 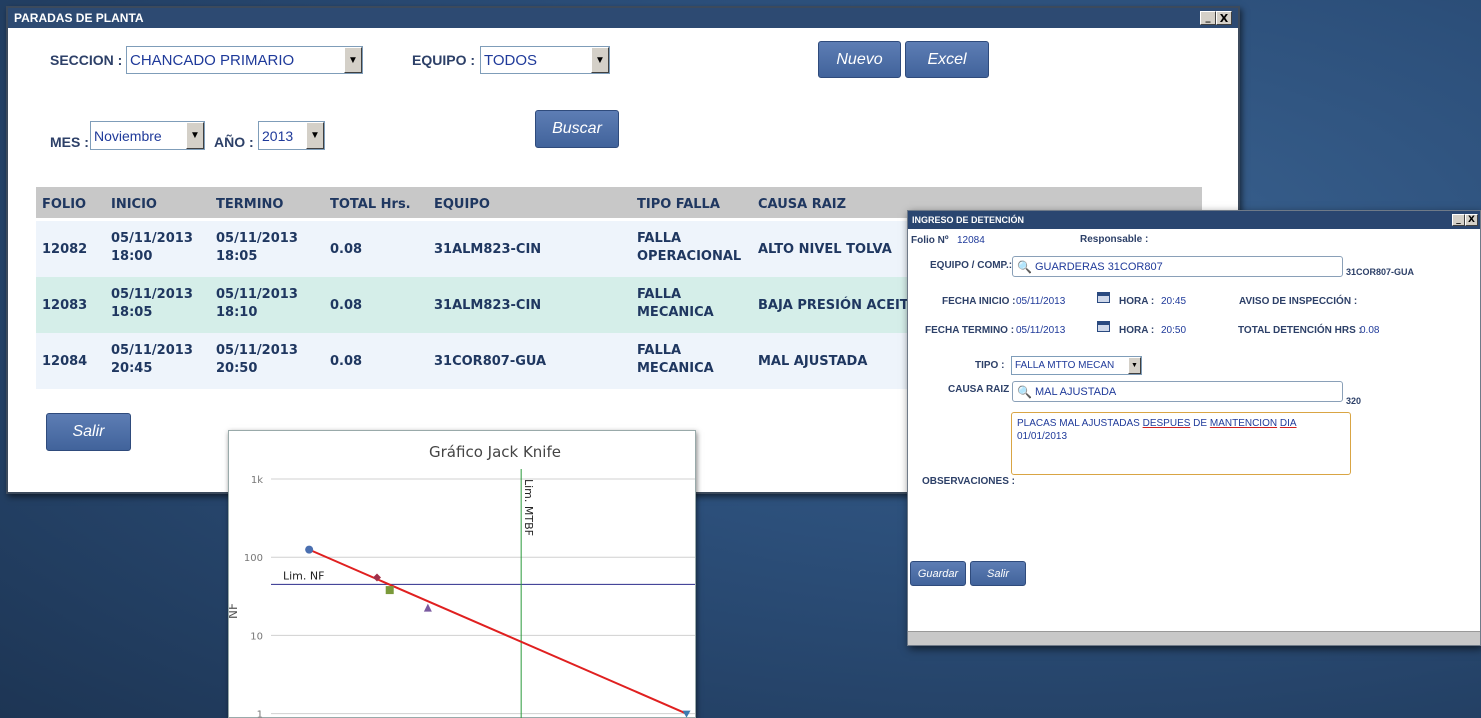 What do you see at coordinates (65, 249) in the screenshot?
I see `cell-folio: 12082` at bounding box center [65, 249].